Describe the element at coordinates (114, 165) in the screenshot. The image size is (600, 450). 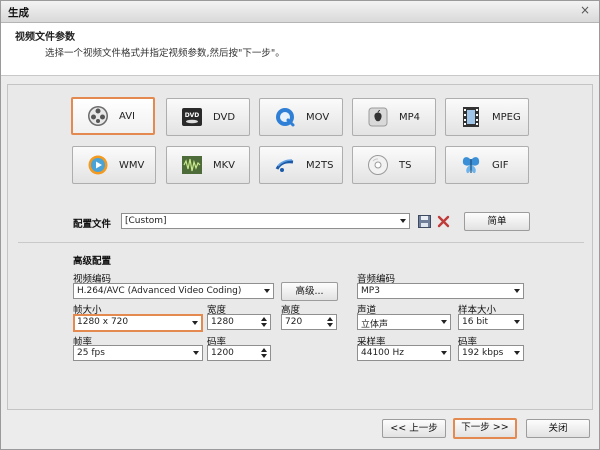
I see `format-button-wmv: WMV` at that location.